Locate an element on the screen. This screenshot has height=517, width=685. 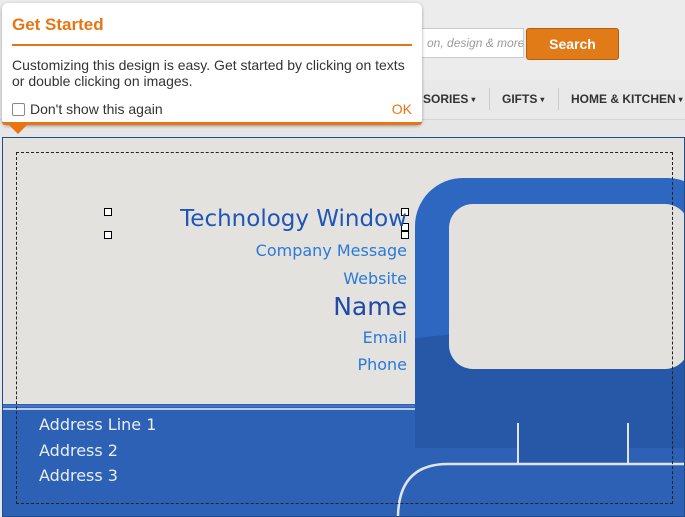
address-line-3-text: Address 3 is located at coordinates (78, 475).